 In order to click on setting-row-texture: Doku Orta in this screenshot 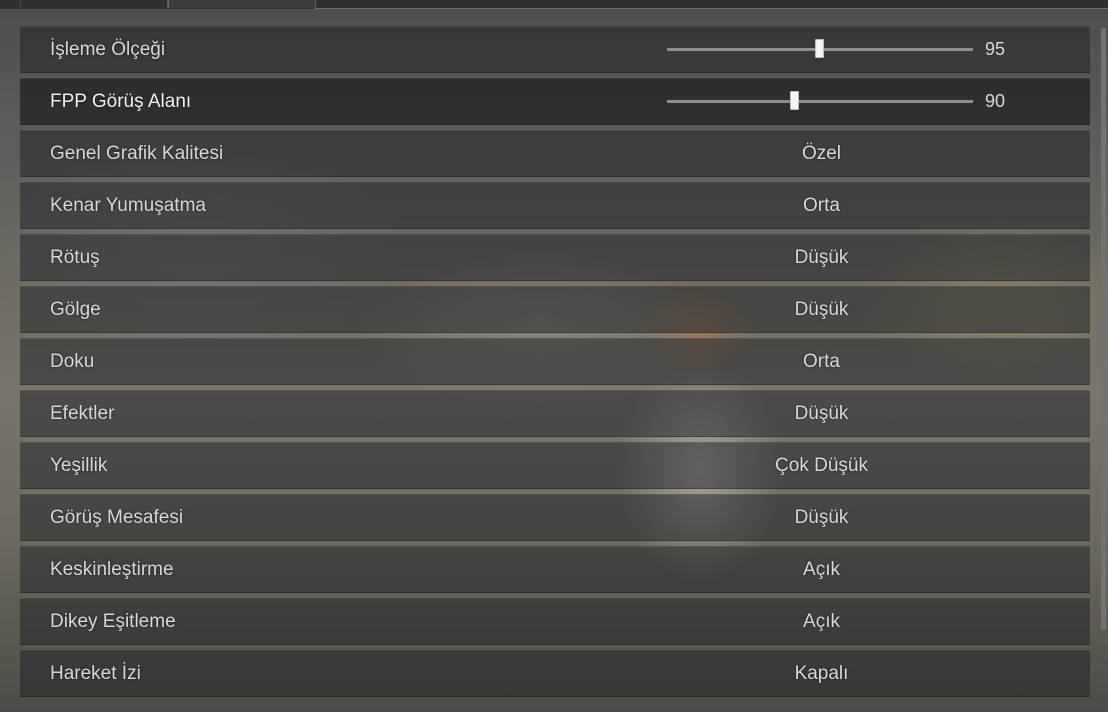, I will do `click(555, 361)`.